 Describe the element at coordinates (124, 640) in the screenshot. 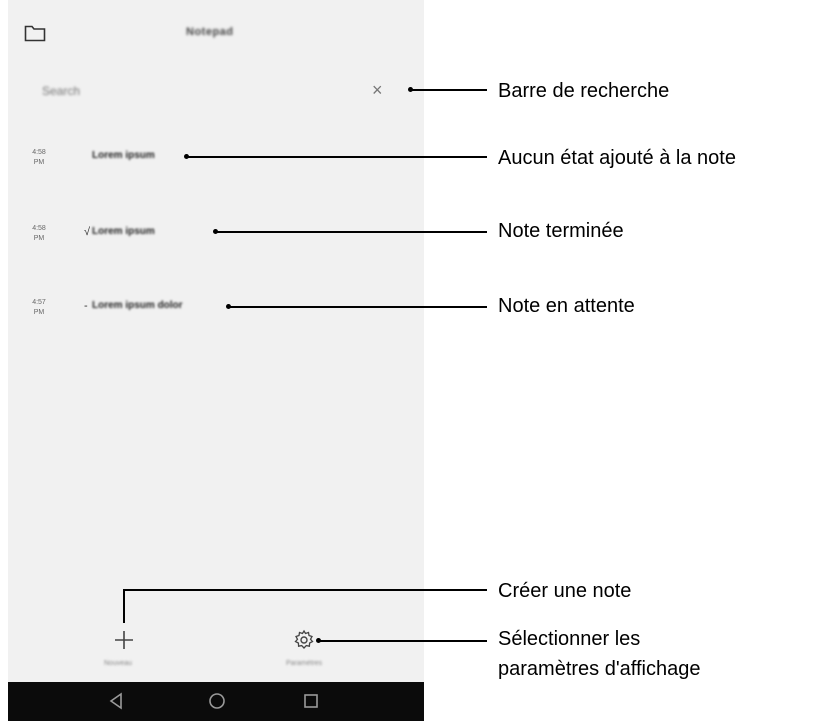

I see `plus-icon` at that location.